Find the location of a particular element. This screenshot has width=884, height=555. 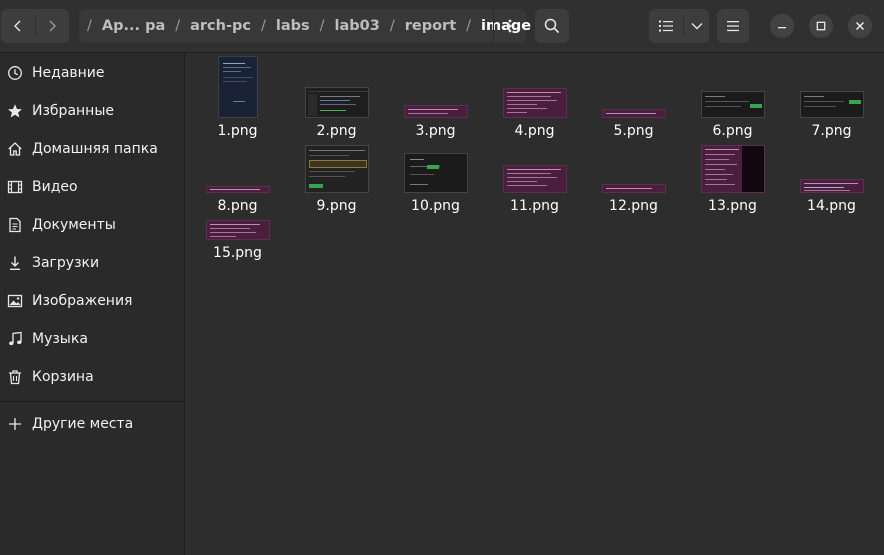

maximize-button is located at coordinates (821, 26).